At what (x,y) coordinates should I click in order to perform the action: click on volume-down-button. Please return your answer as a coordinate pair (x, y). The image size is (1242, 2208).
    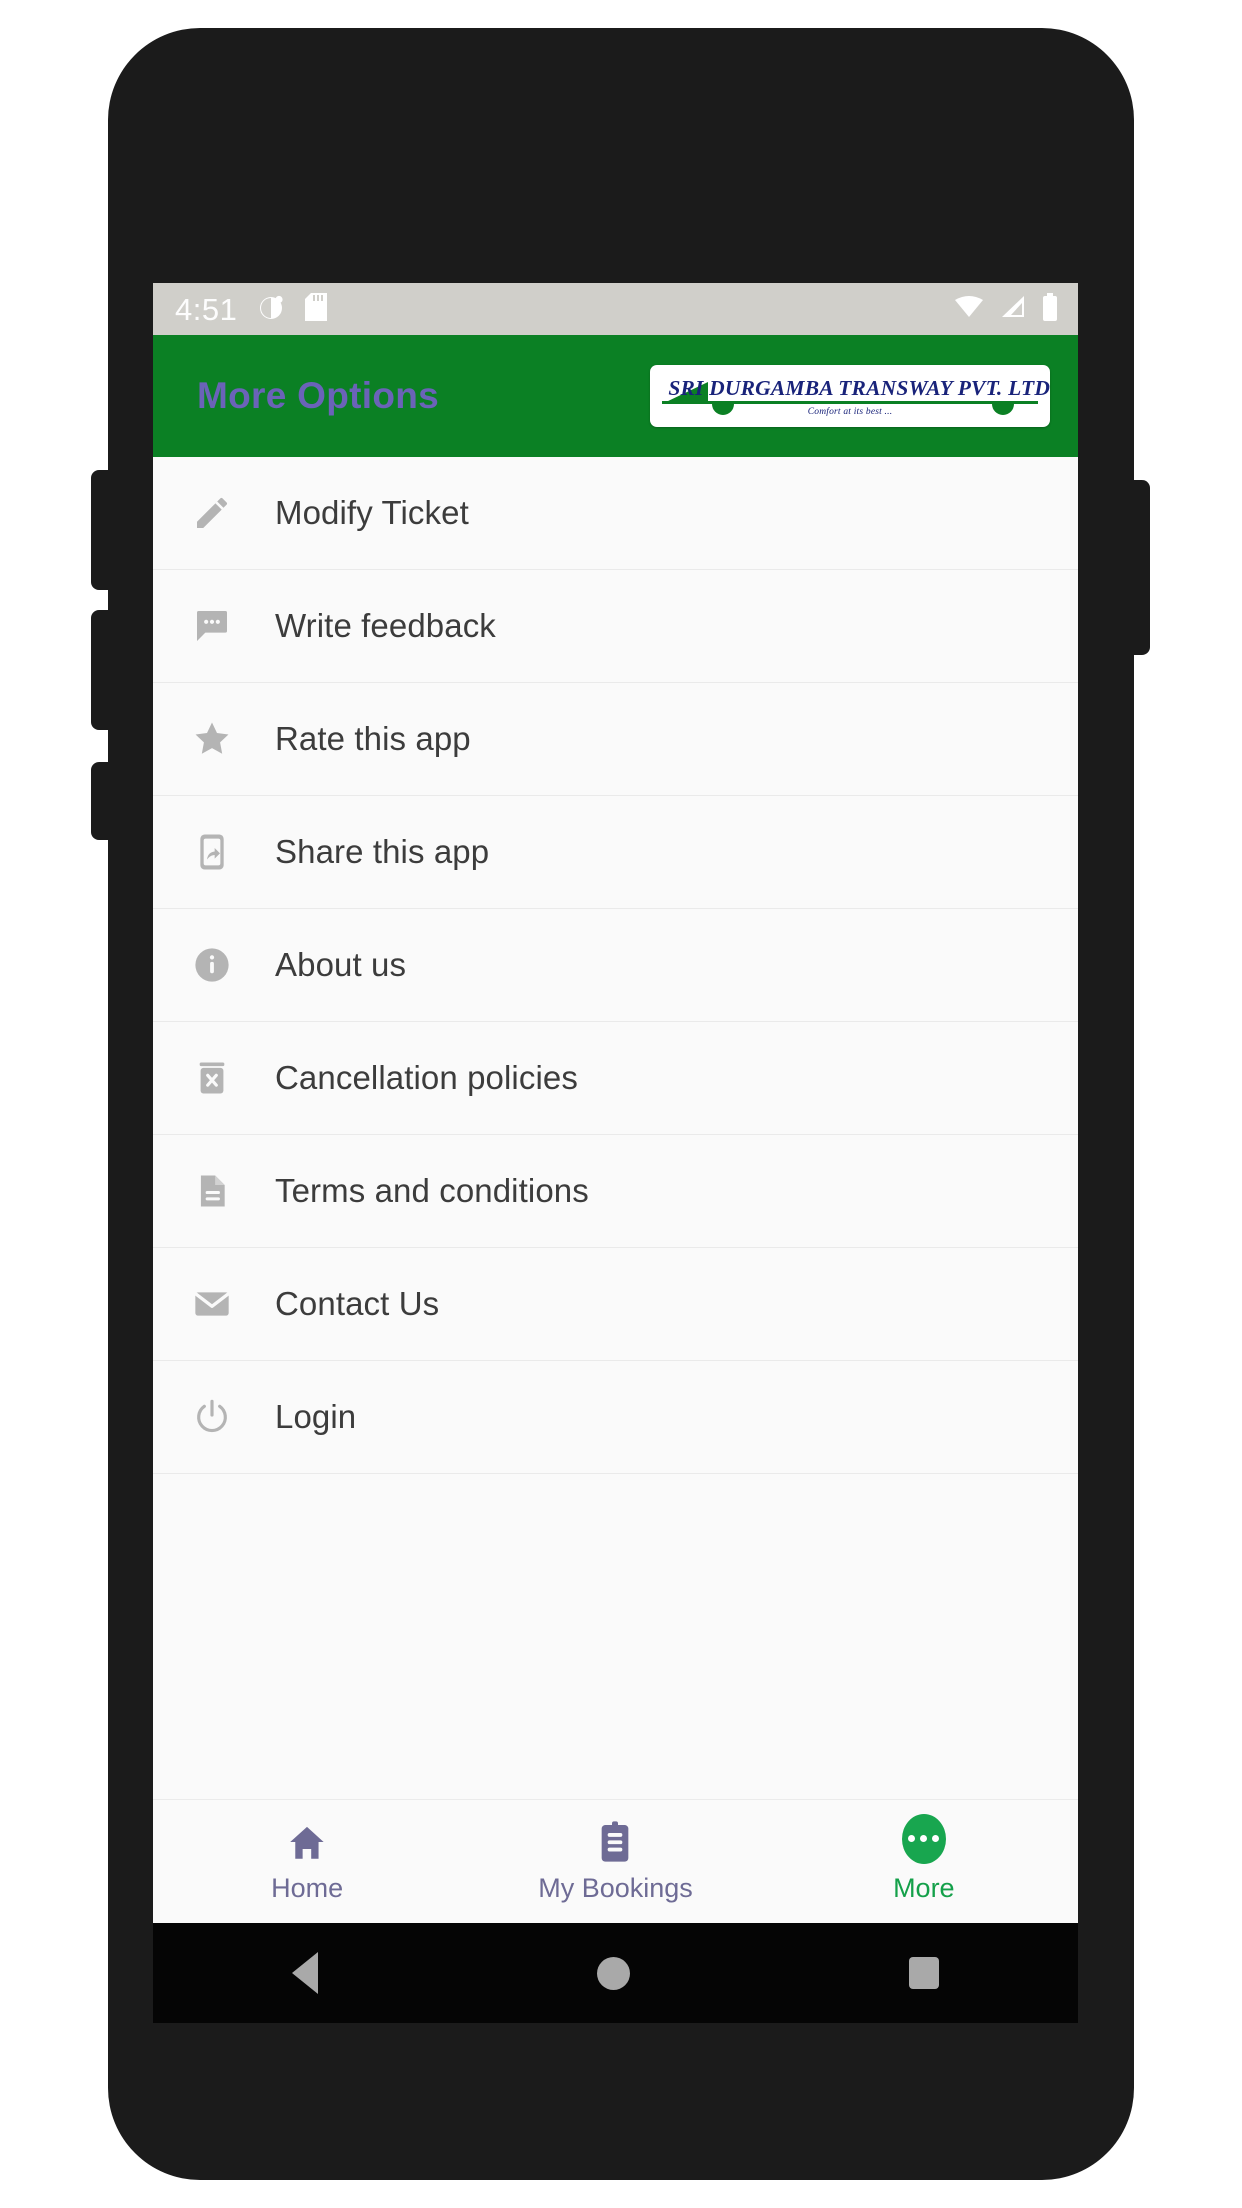
    Looking at the image, I should click on (104, 670).